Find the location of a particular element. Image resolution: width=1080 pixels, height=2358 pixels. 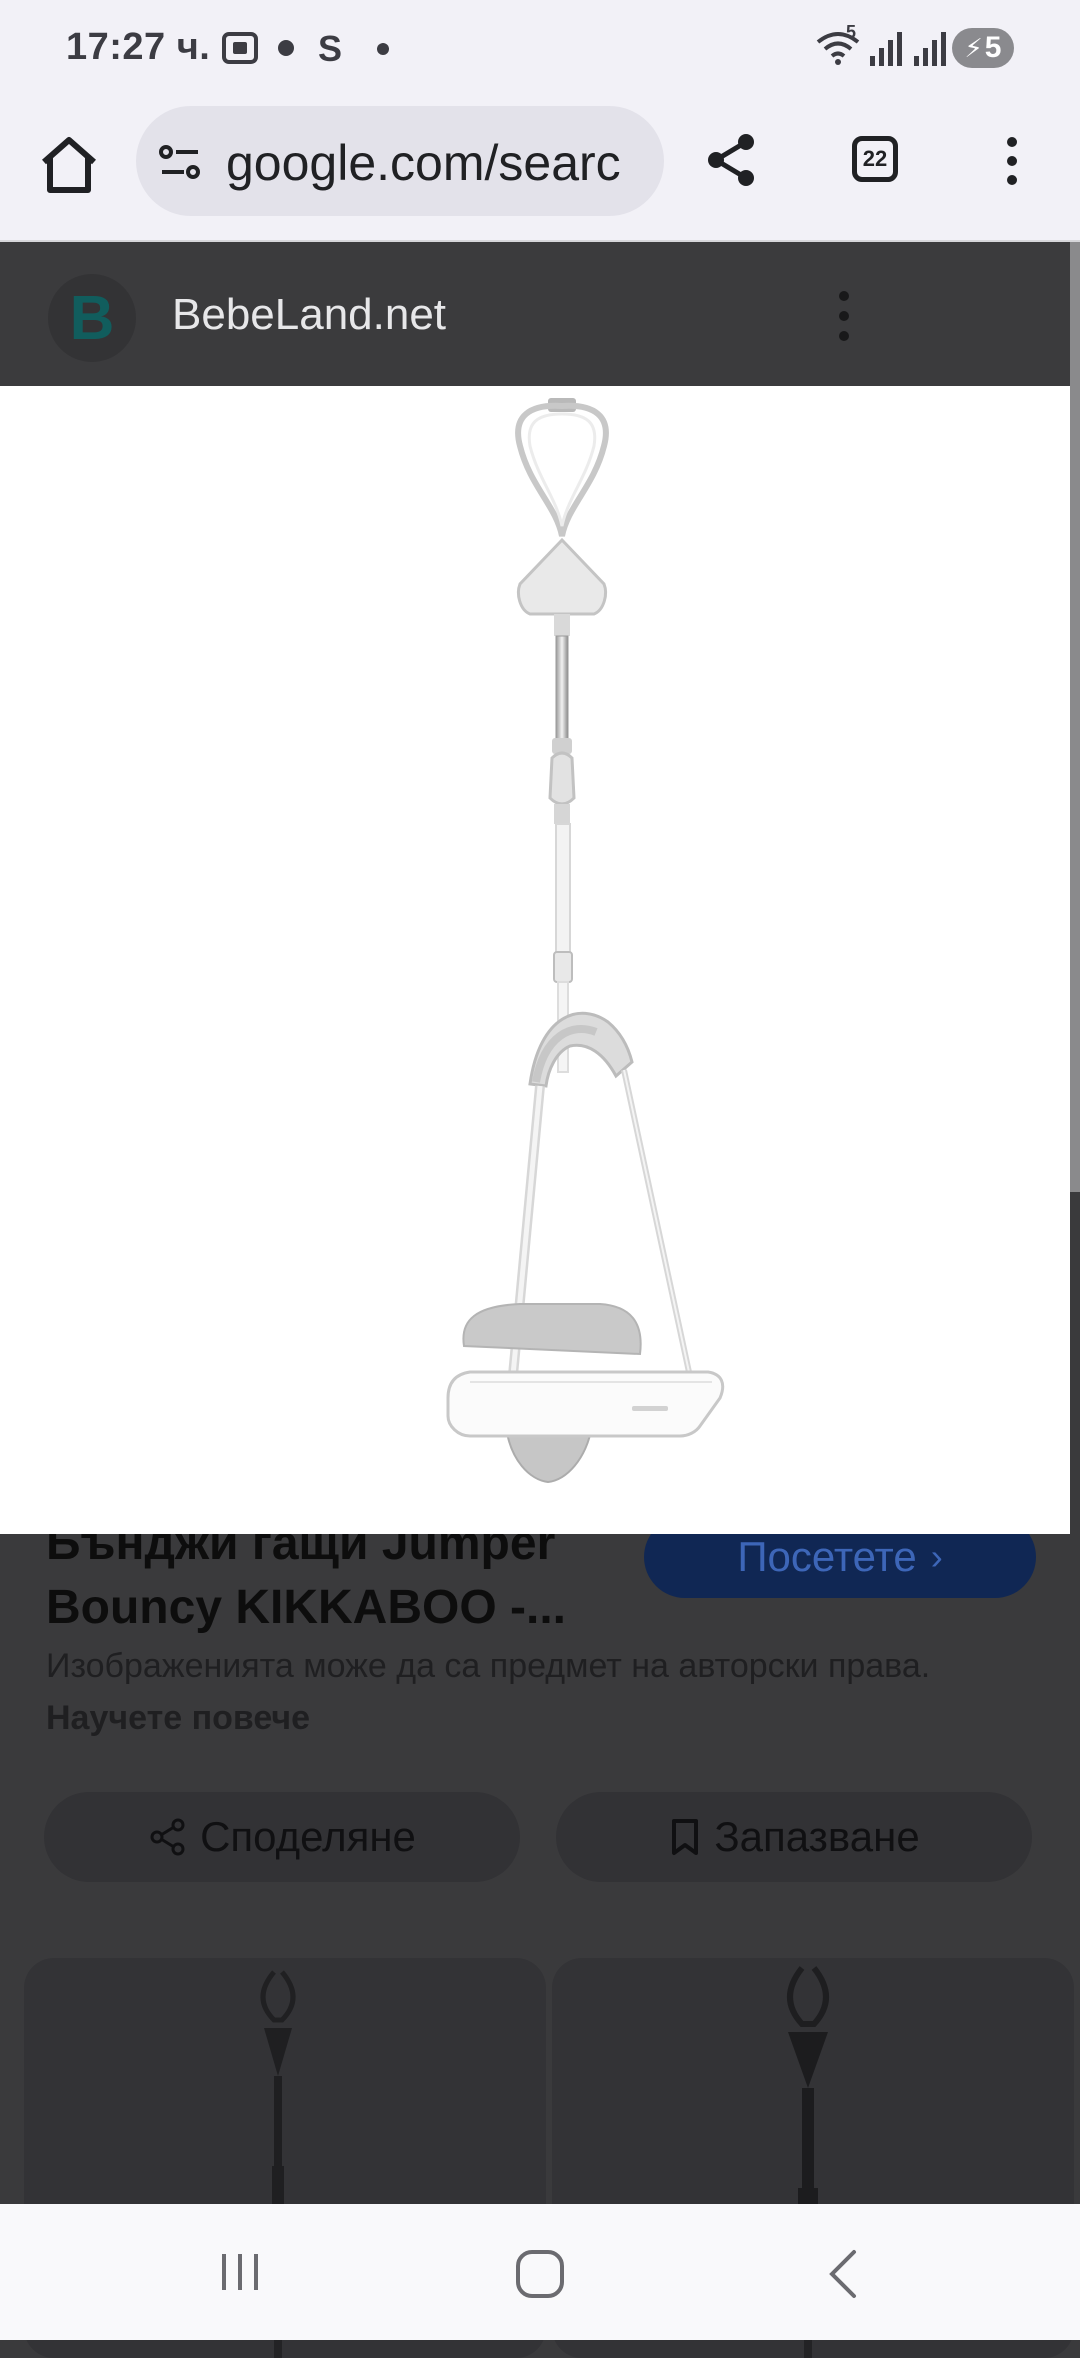

bookmark-icon is located at coordinates (685, 1837).